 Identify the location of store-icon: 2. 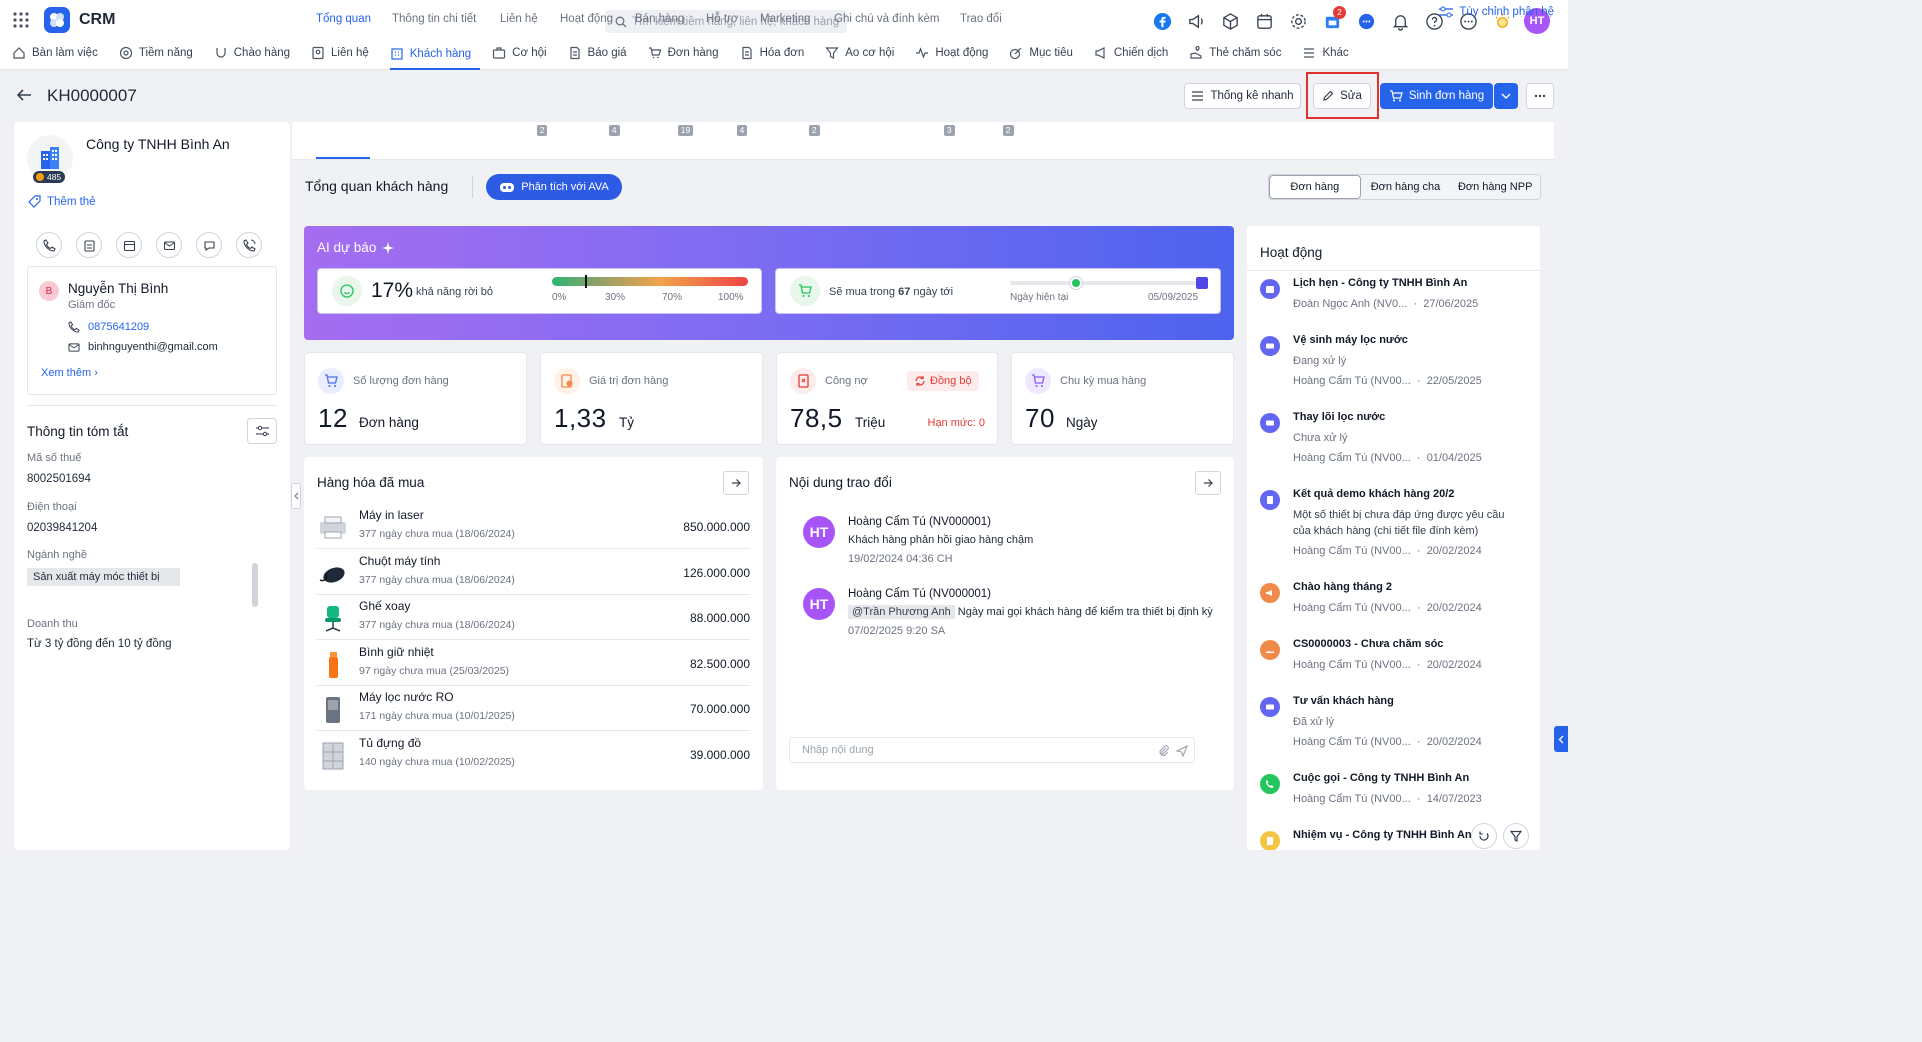
(1333, 19).